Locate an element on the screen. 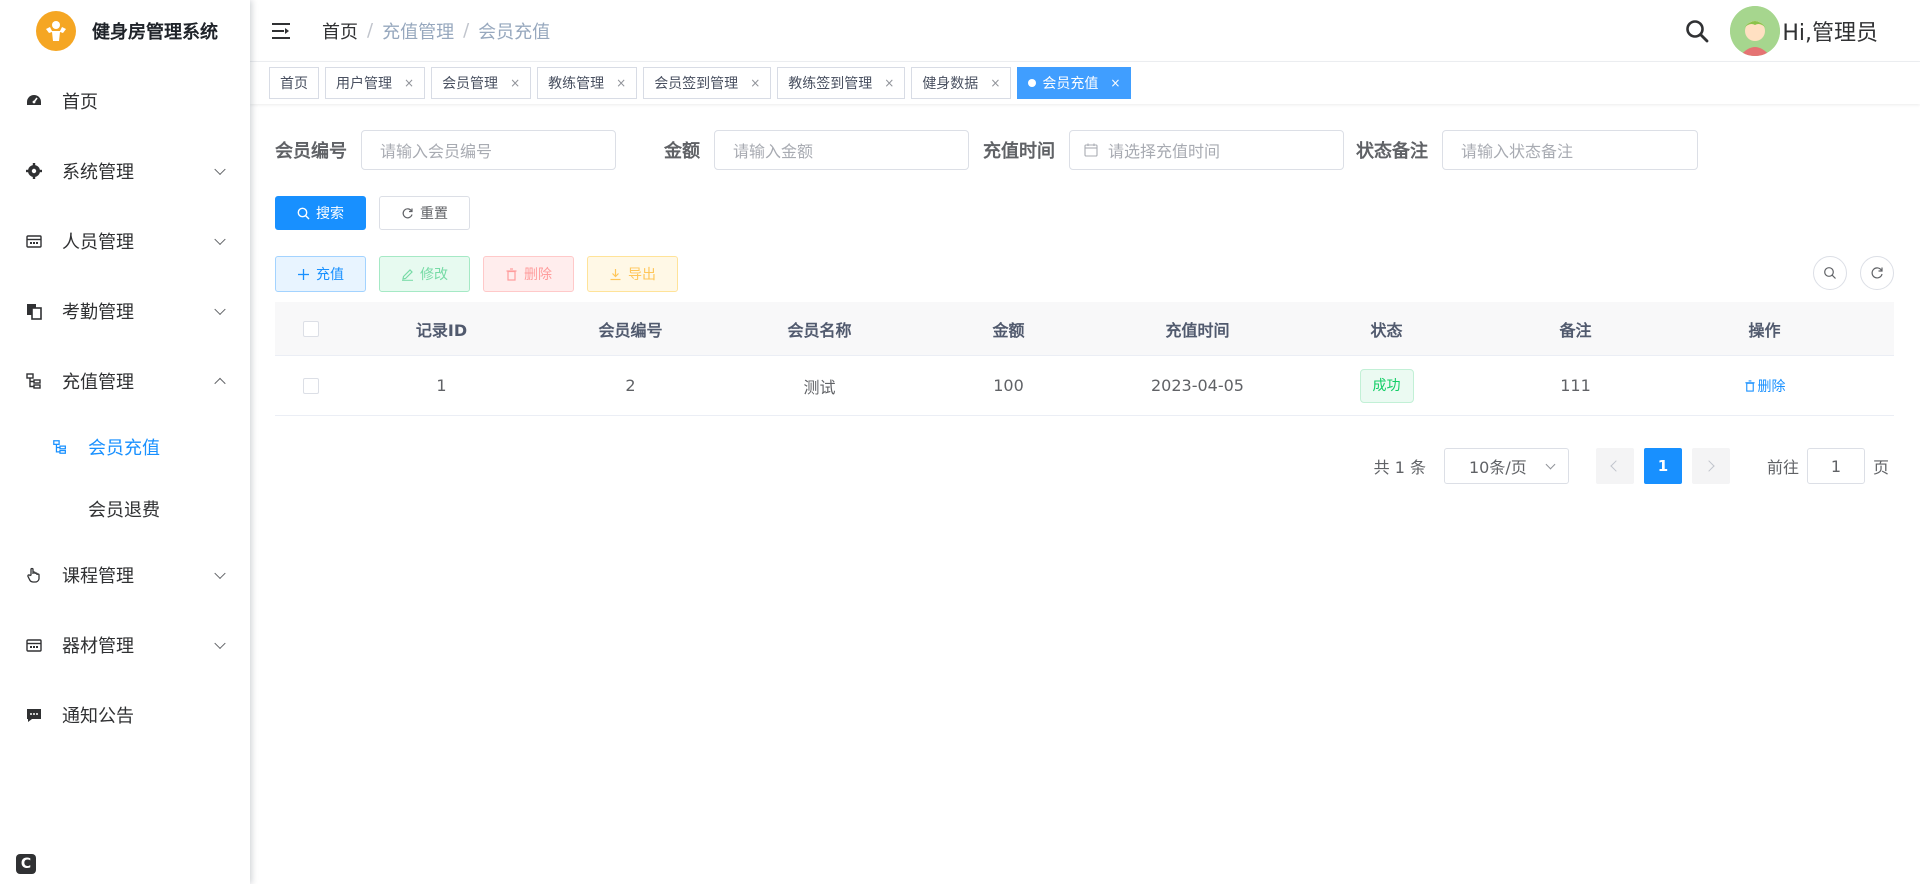 The width and height of the screenshot is (1920, 884). tag-coach-management: 教练管理 × is located at coordinates (587, 83).